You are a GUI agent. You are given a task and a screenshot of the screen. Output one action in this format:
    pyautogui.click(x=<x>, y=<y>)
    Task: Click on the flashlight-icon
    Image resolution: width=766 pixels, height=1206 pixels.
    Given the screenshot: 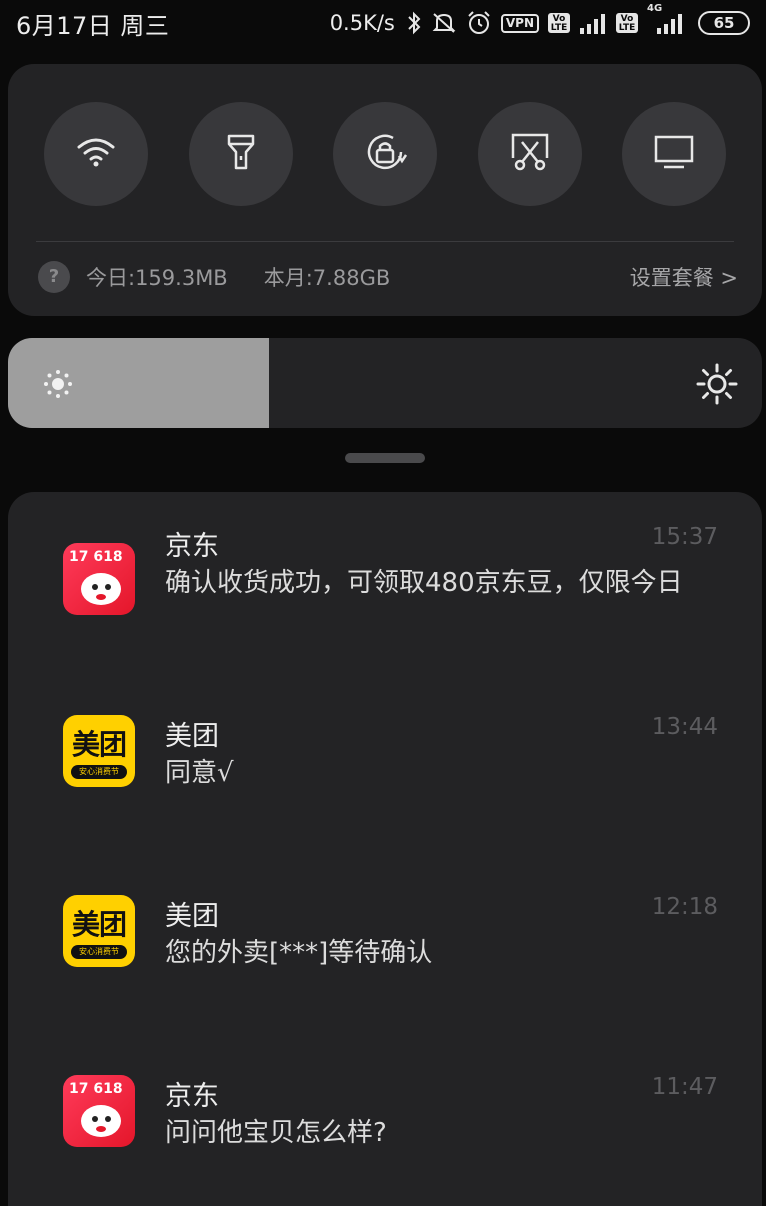 What is the action you would take?
    pyautogui.click(x=241, y=154)
    